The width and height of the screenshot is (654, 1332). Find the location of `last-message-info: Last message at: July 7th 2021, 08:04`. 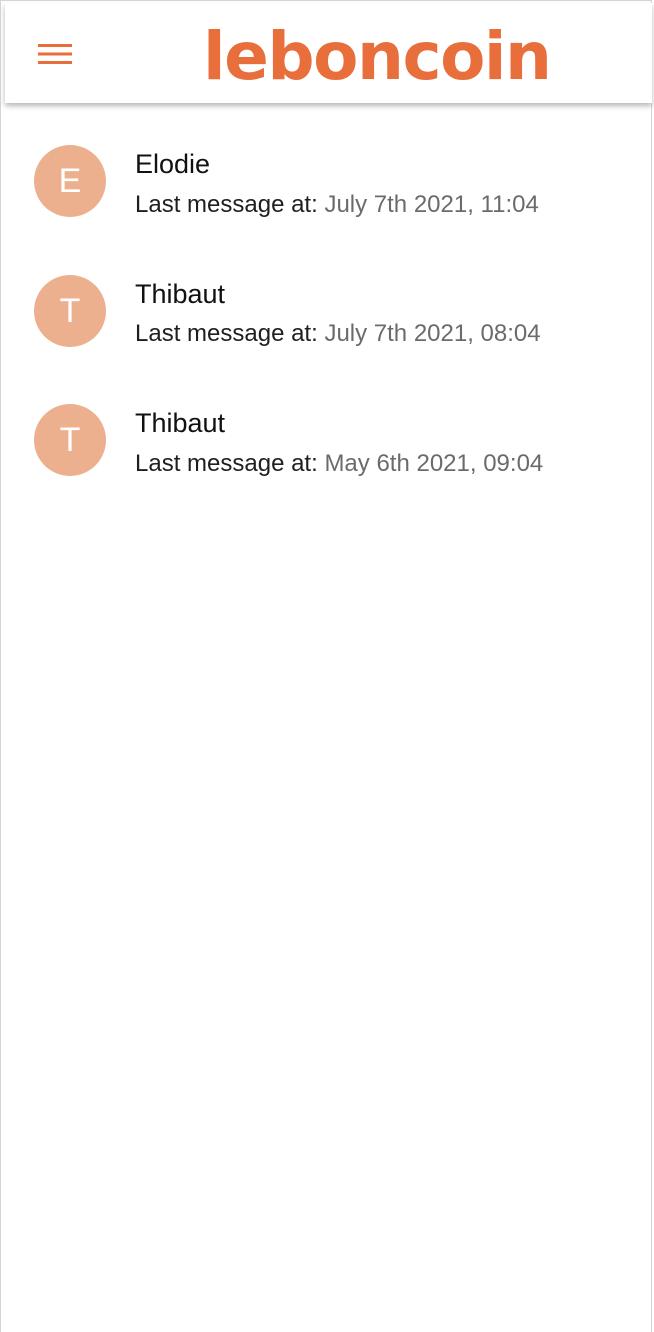

last-message-info: Last message at: July 7th 2021, 08:04 is located at coordinates (338, 334).